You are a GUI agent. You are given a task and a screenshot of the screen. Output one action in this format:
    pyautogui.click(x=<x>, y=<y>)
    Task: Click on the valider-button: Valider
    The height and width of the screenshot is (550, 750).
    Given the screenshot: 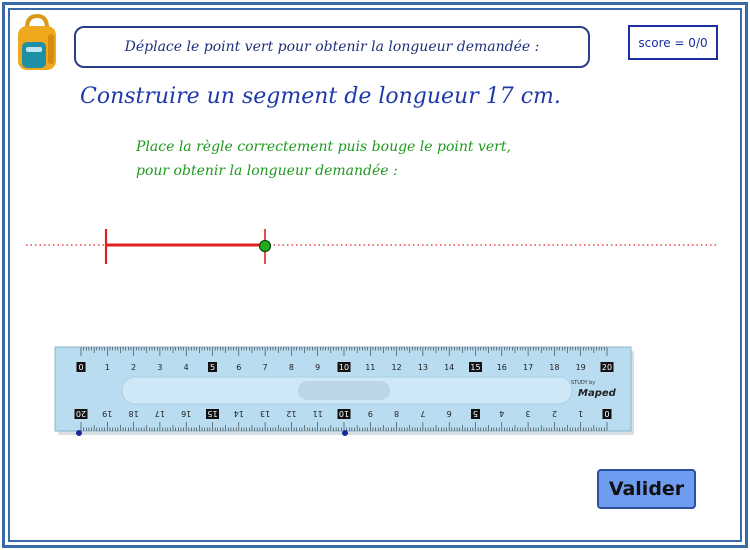 What is the action you would take?
    pyautogui.click(x=646, y=489)
    